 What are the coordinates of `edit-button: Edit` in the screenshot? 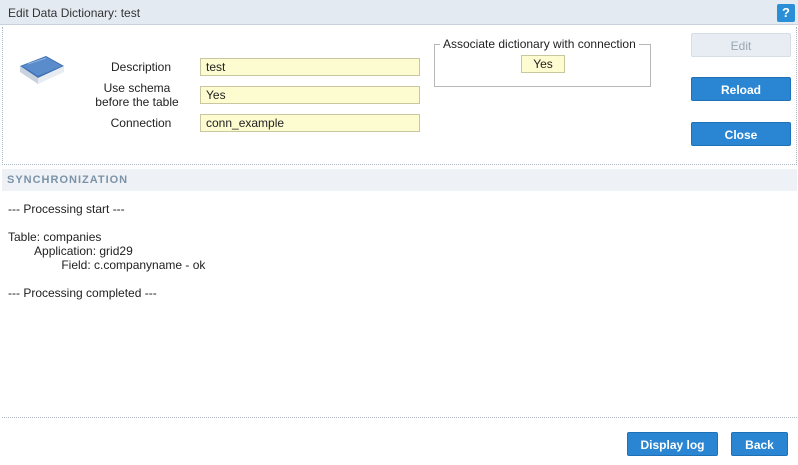 It's located at (741, 45).